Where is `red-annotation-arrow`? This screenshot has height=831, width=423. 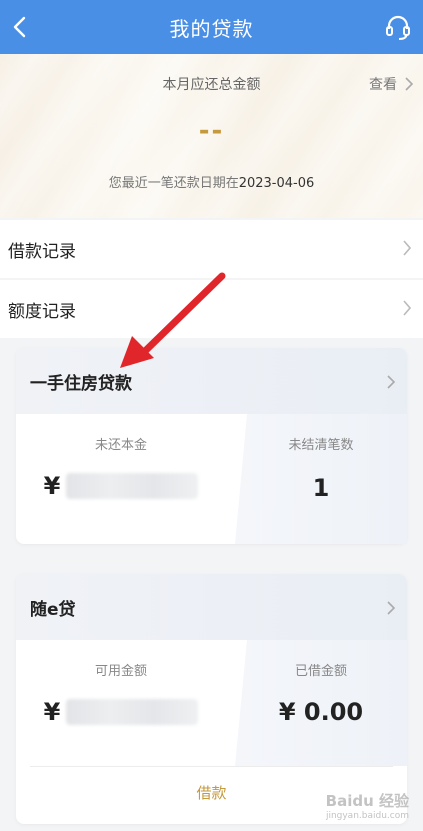 red-annotation-arrow is located at coordinates (173, 320).